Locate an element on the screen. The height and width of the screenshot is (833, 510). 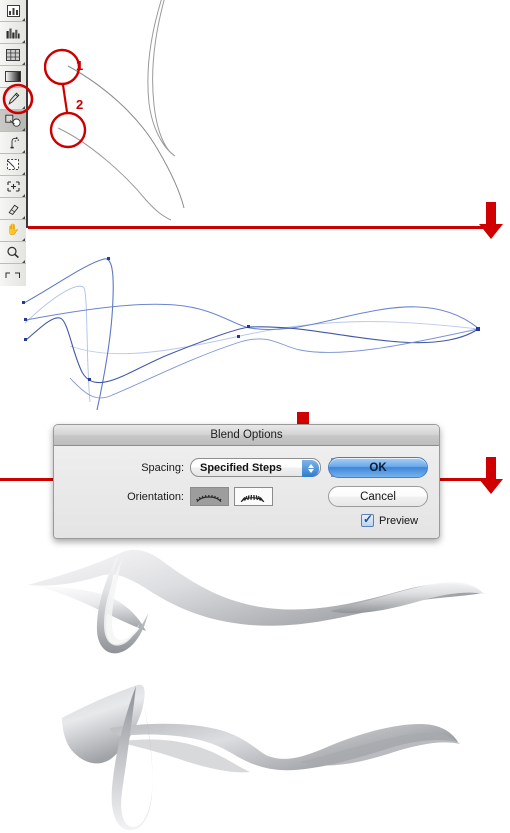
align-icon is located at coordinates (13, 186).